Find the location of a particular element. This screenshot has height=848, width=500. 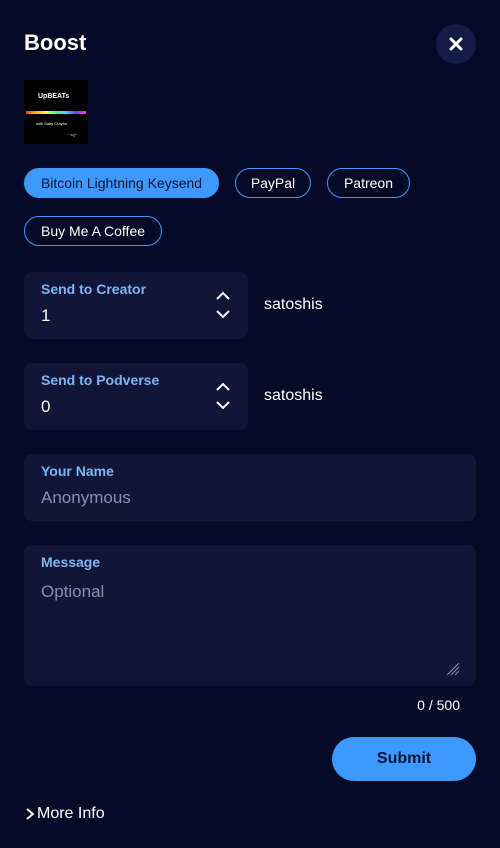

resize-handle-icon is located at coordinates (453, 669).